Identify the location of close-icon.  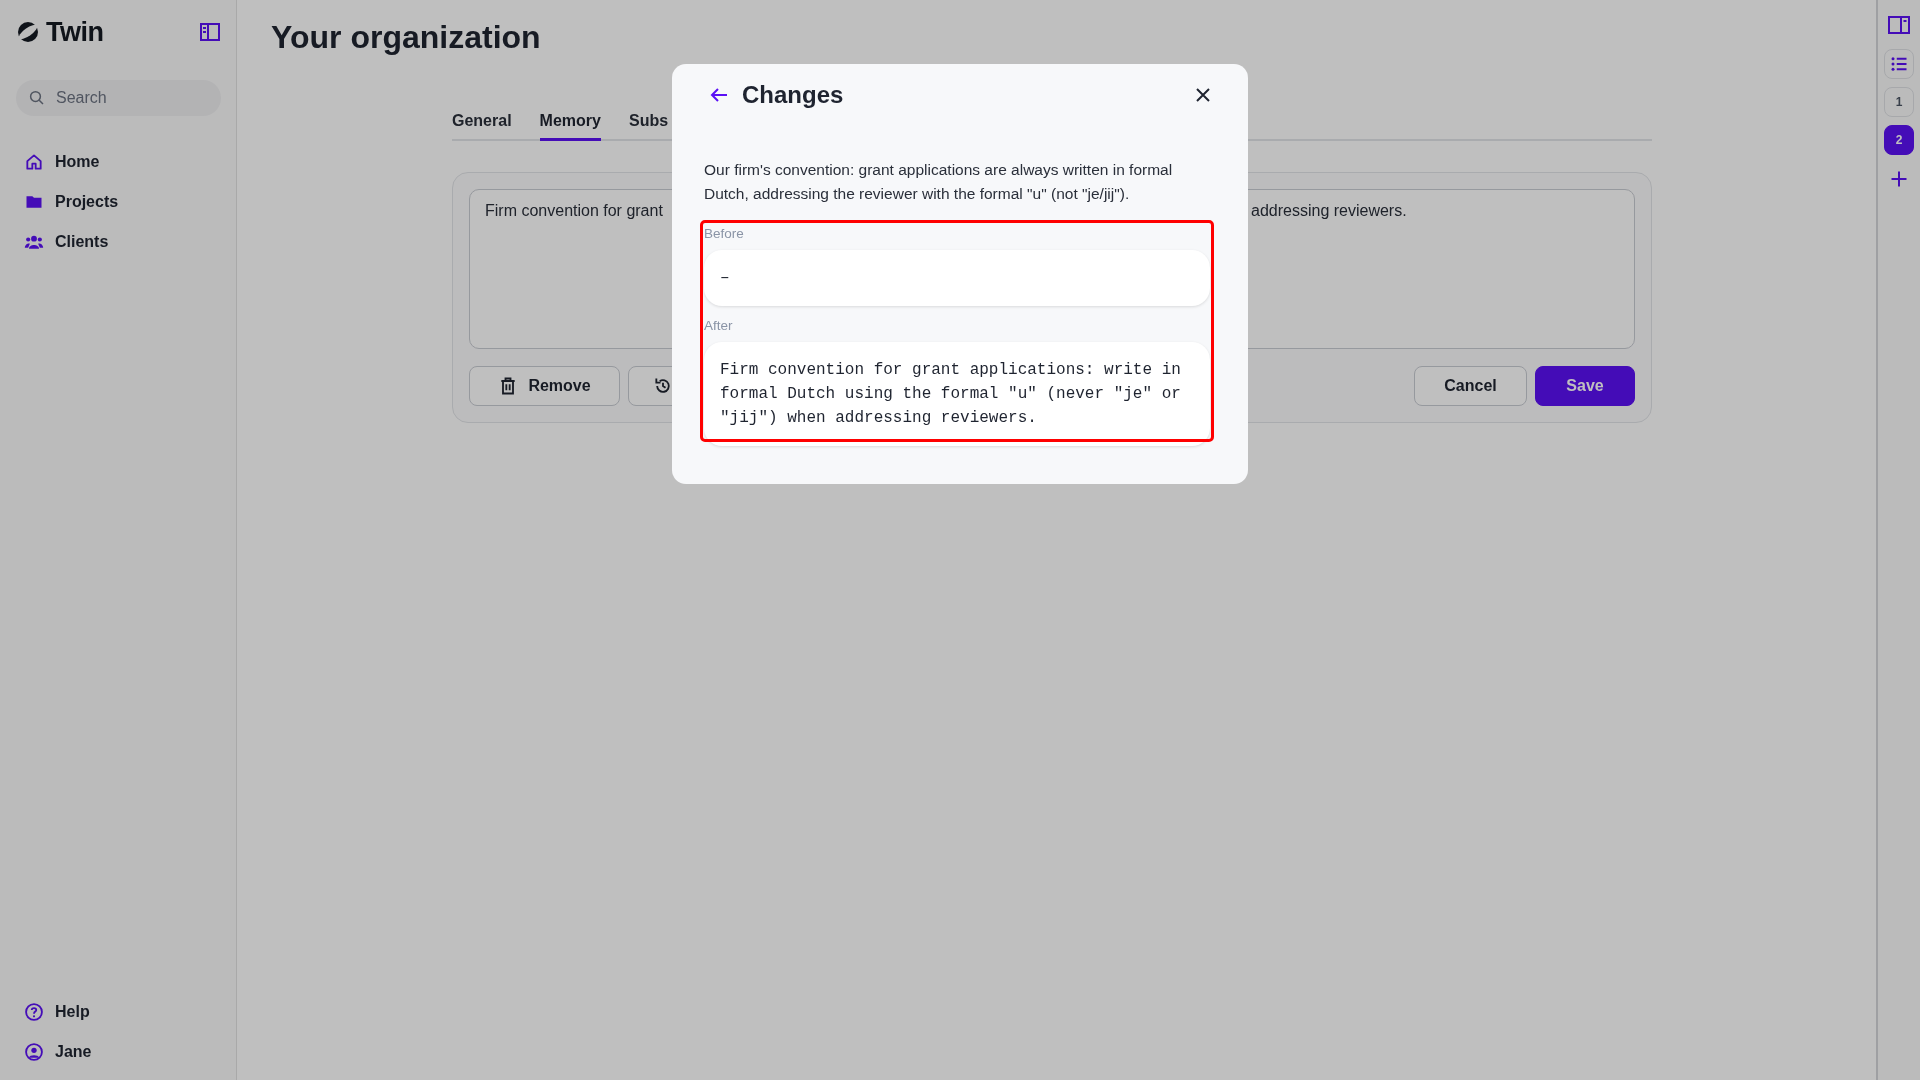
(1203, 95).